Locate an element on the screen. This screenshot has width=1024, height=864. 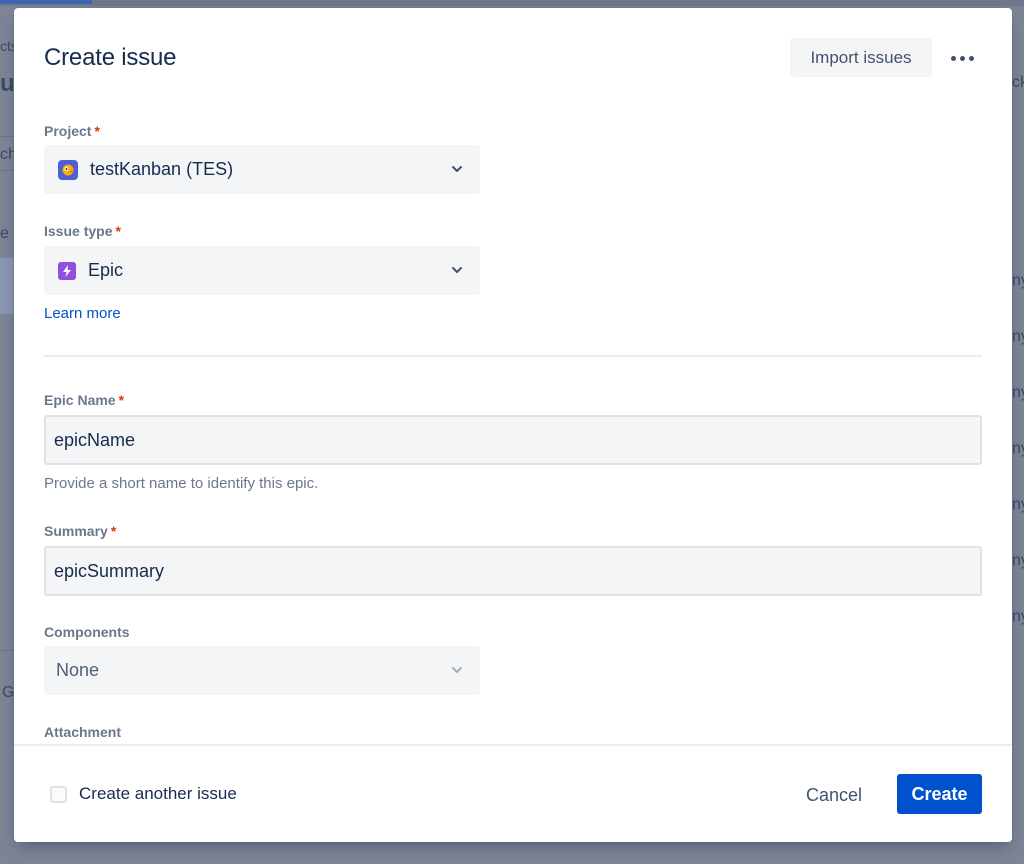
learn-more-link: Learn more is located at coordinates (82, 313).